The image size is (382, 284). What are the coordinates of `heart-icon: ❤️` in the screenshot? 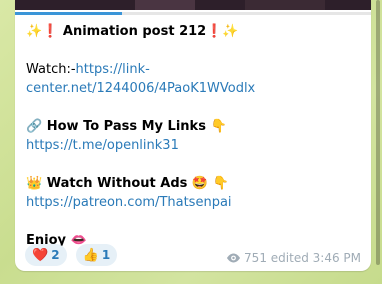 It's located at (40, 255).